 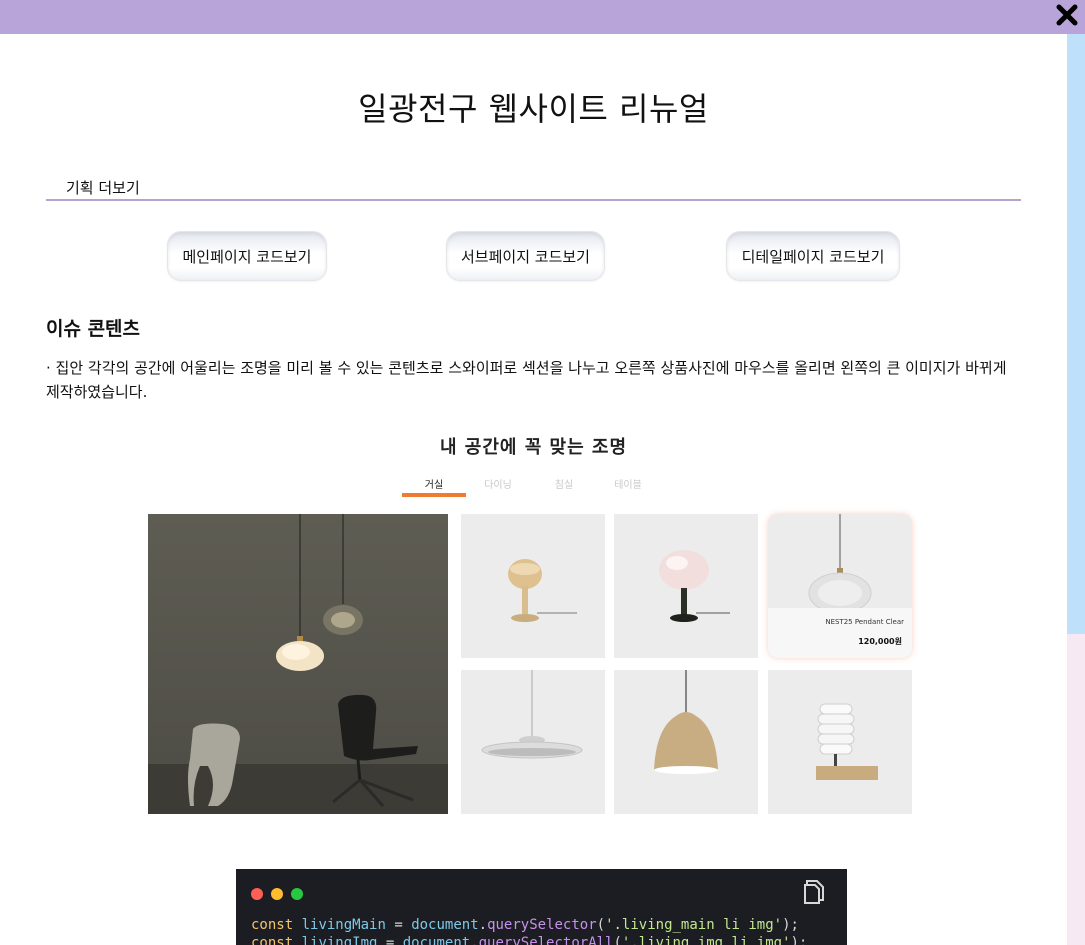 I want to click on window-dot-red, so click(x=257, y=894).